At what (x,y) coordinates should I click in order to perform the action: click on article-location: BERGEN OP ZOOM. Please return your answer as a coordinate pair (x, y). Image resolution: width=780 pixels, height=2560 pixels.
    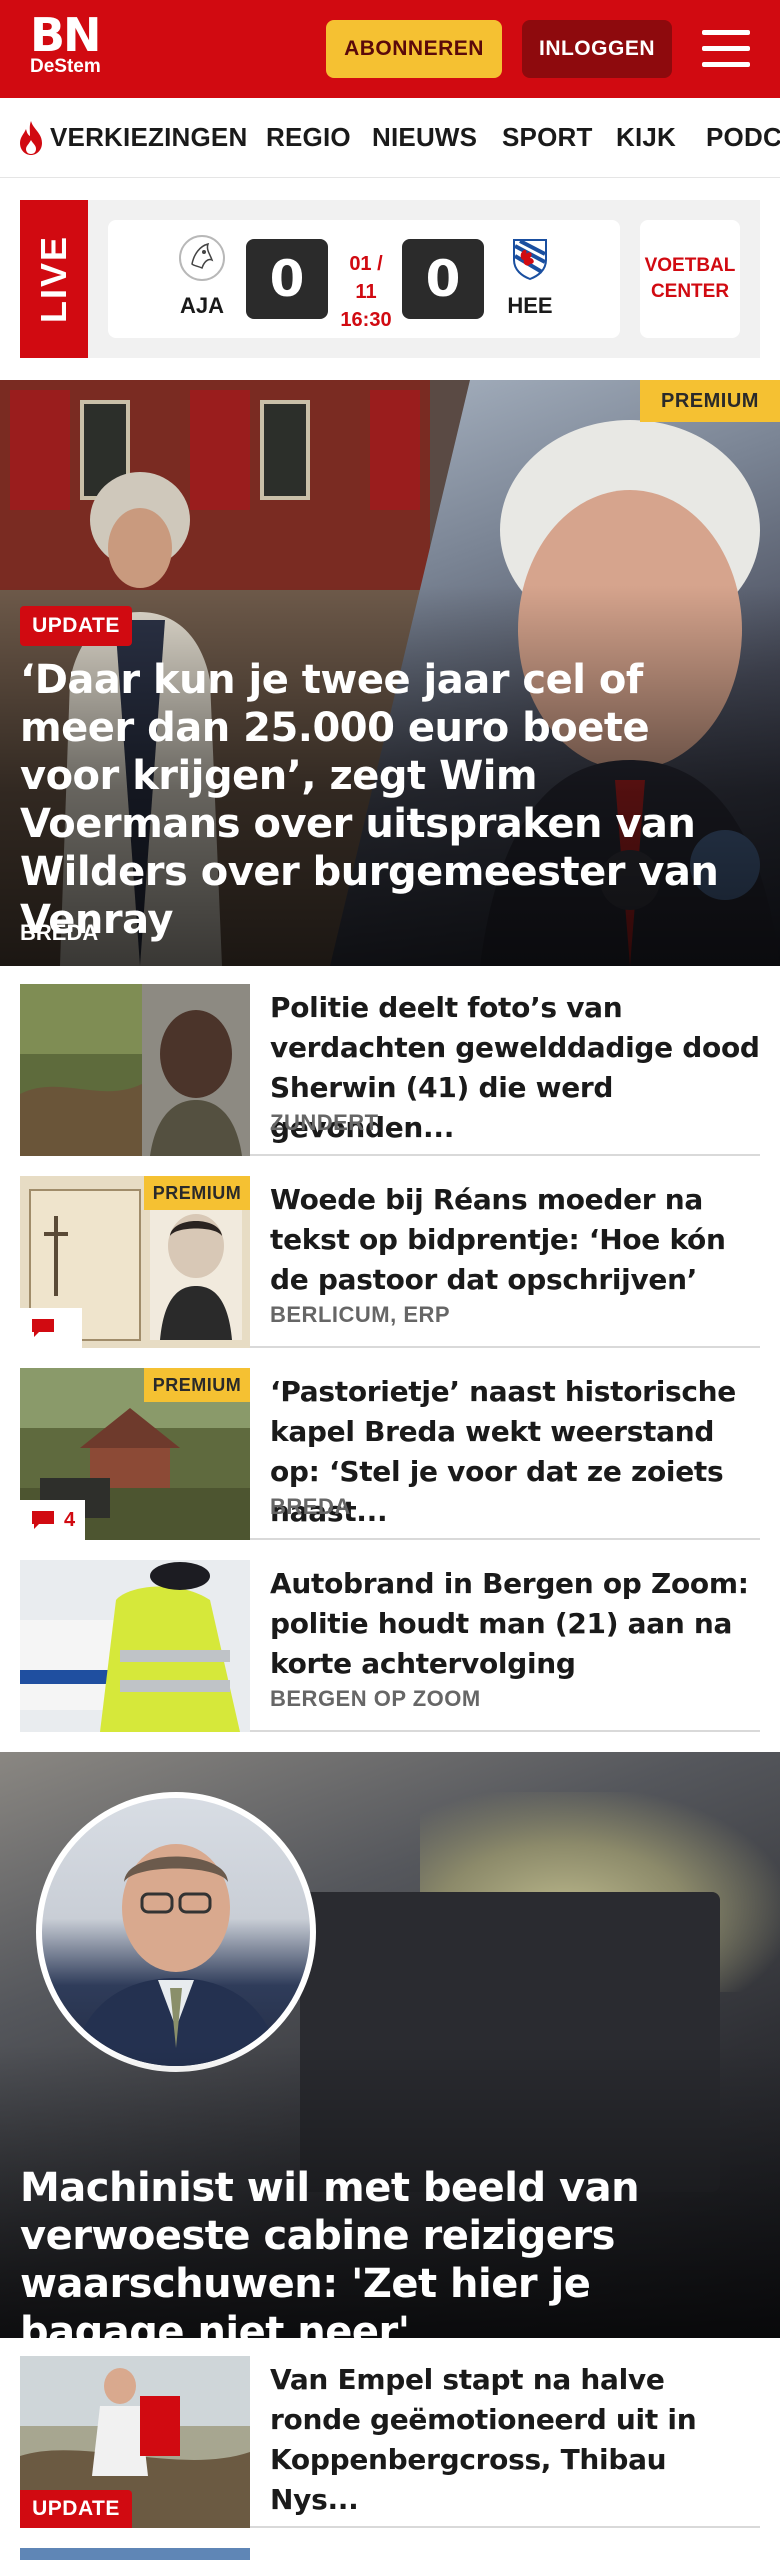
    Looking at the image, I should click on (375, 1698).